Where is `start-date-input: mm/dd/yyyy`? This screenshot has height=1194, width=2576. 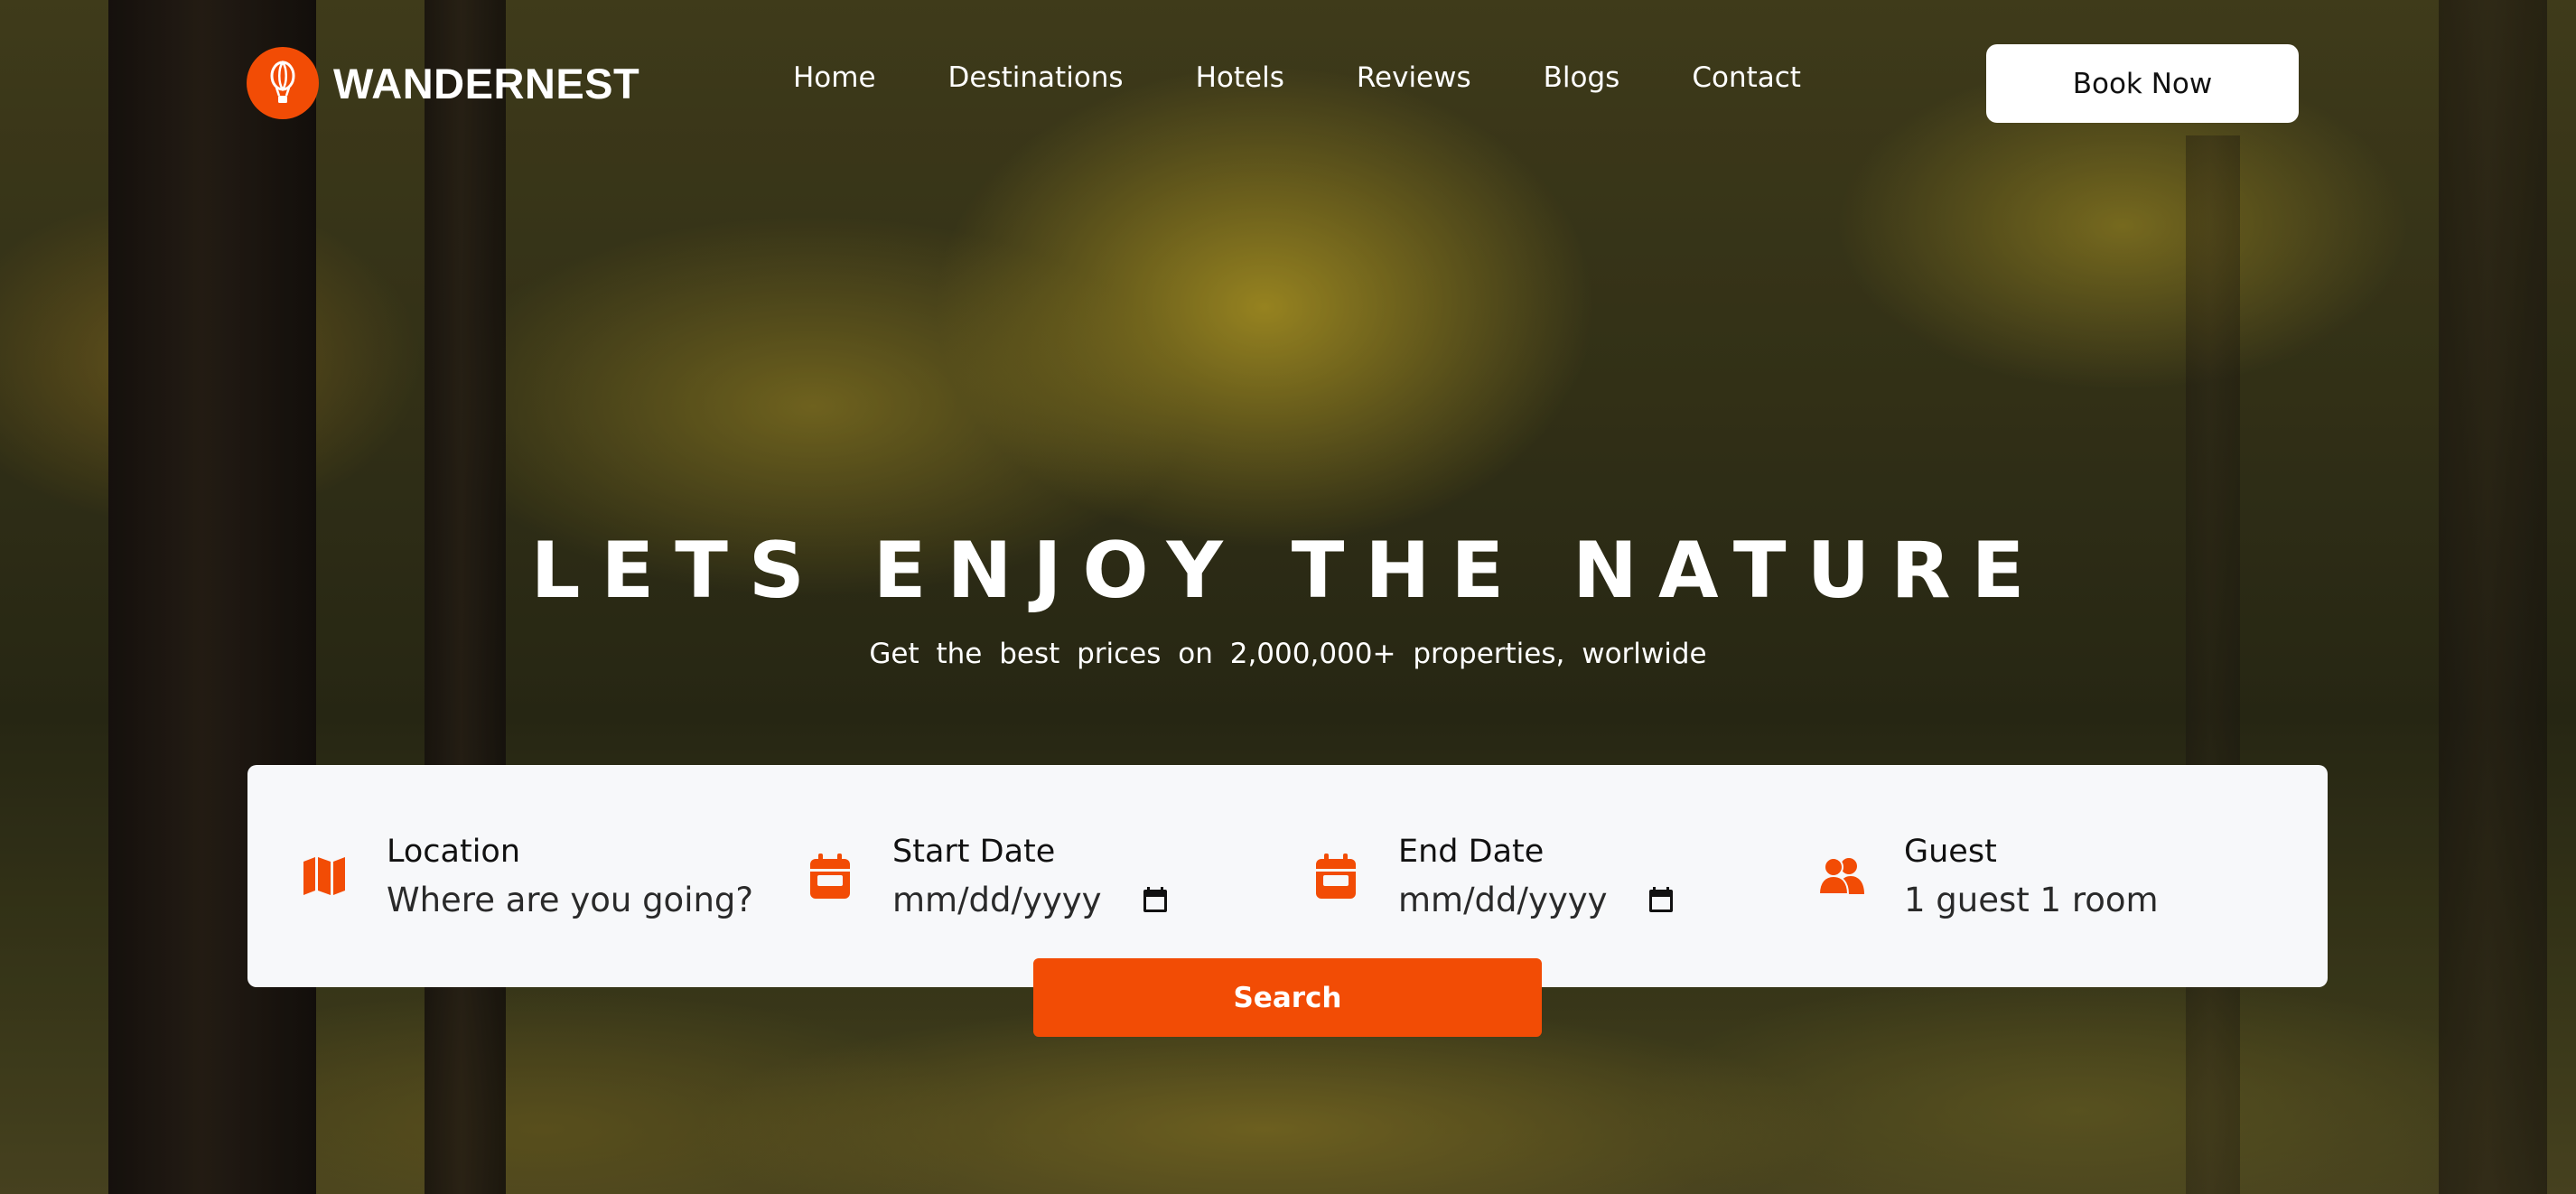
start-date-input: mm/dd/yyyy is located at coordinates (997, 900).